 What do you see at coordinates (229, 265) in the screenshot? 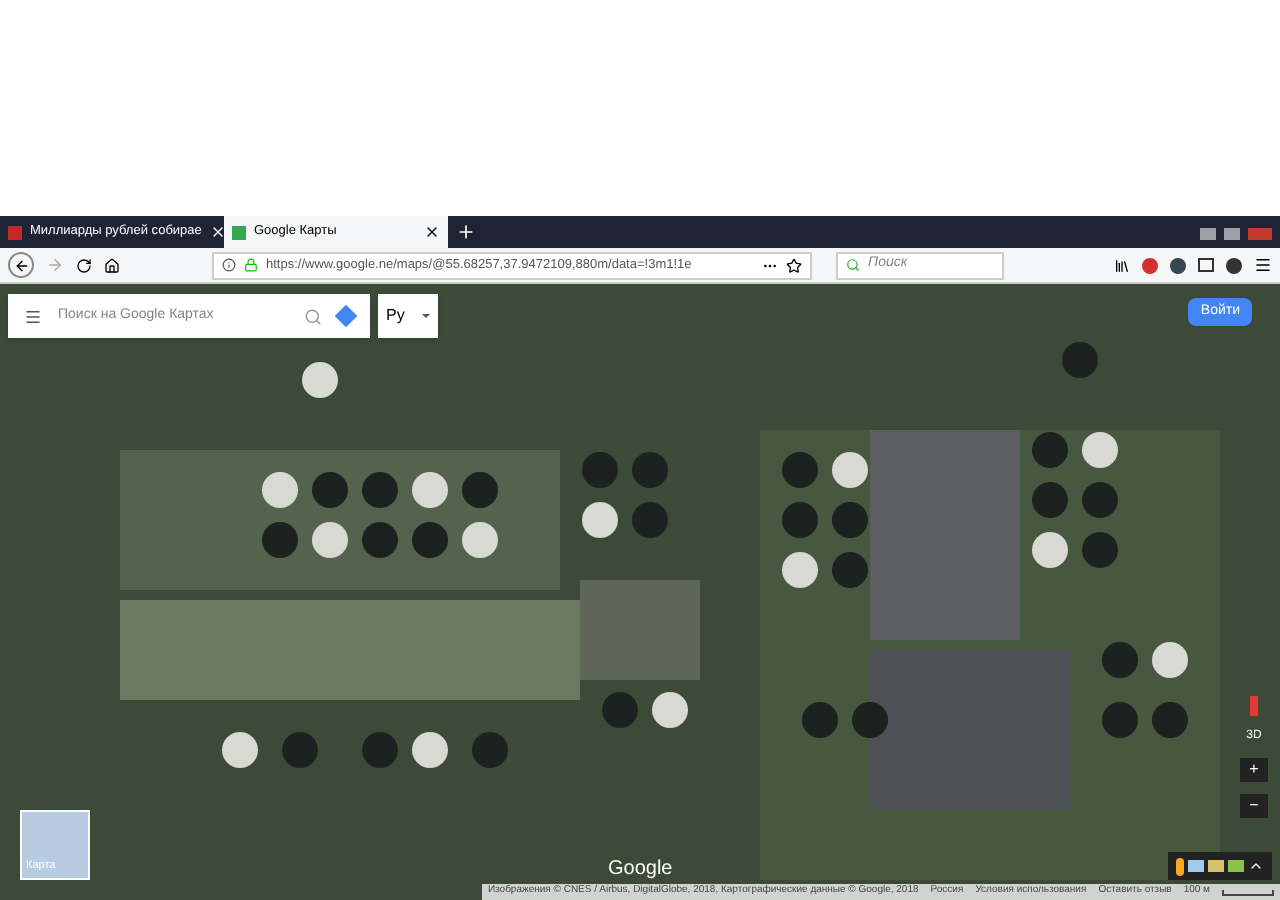
I see `info-icon` at bounding box center [229, 265].